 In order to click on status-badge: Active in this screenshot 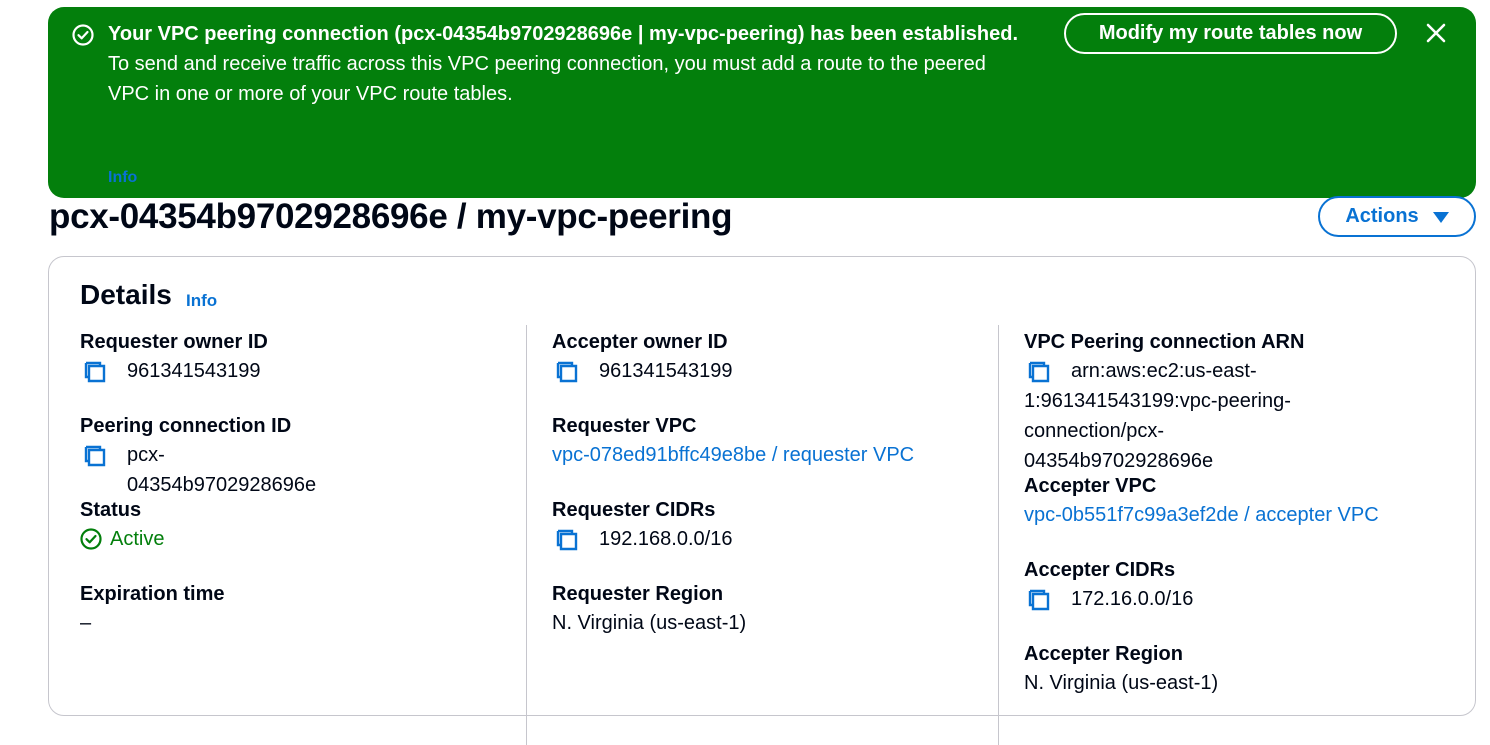, I will do `click(122, 539)`.